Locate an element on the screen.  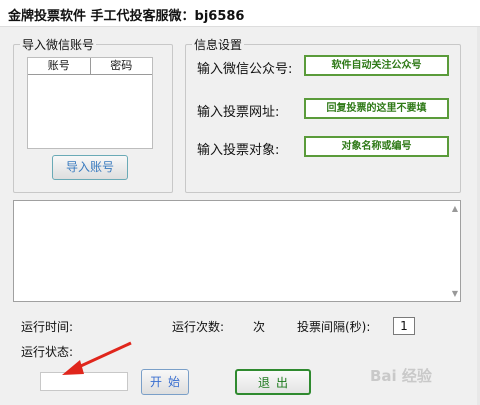
column-header-account: 账号 is located at coordinates (59, 66).